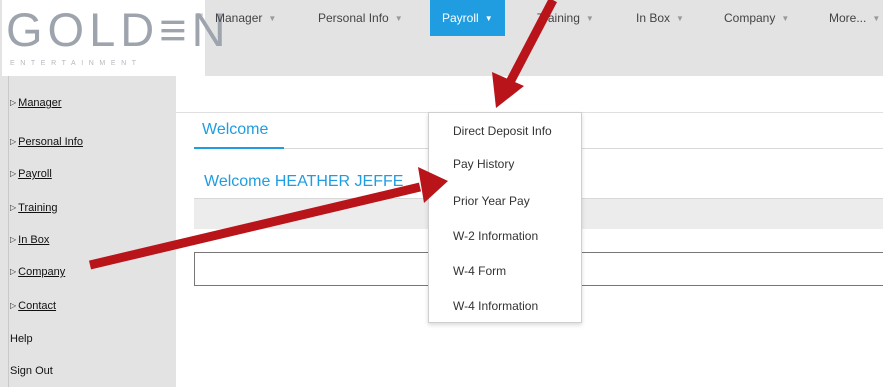  I want to click on sidebar-item-contact: ▷ Contact, so click(33, 306).